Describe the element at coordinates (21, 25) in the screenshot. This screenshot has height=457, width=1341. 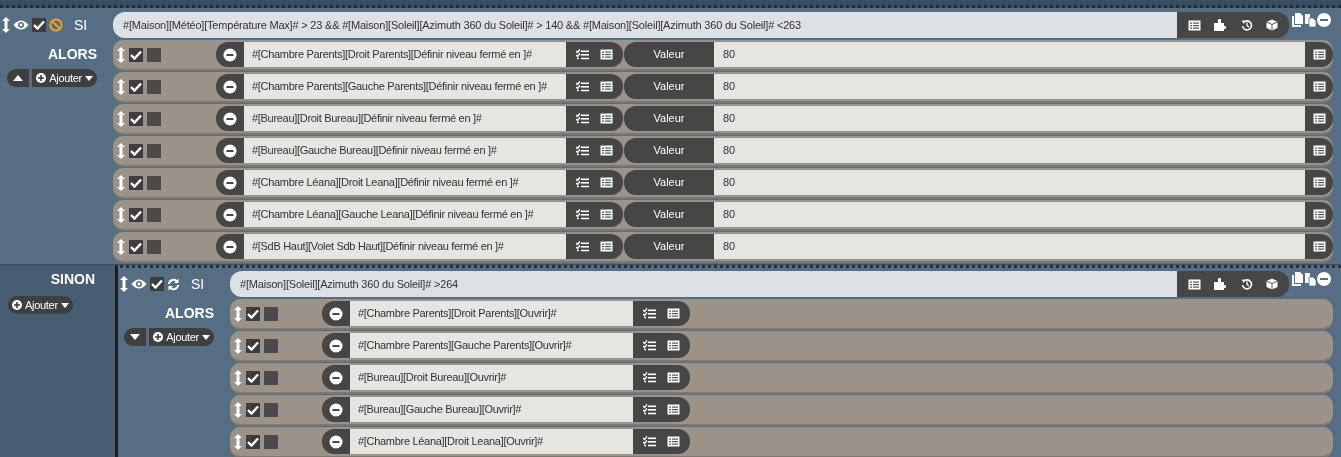
I see `eye-icon` at that location.